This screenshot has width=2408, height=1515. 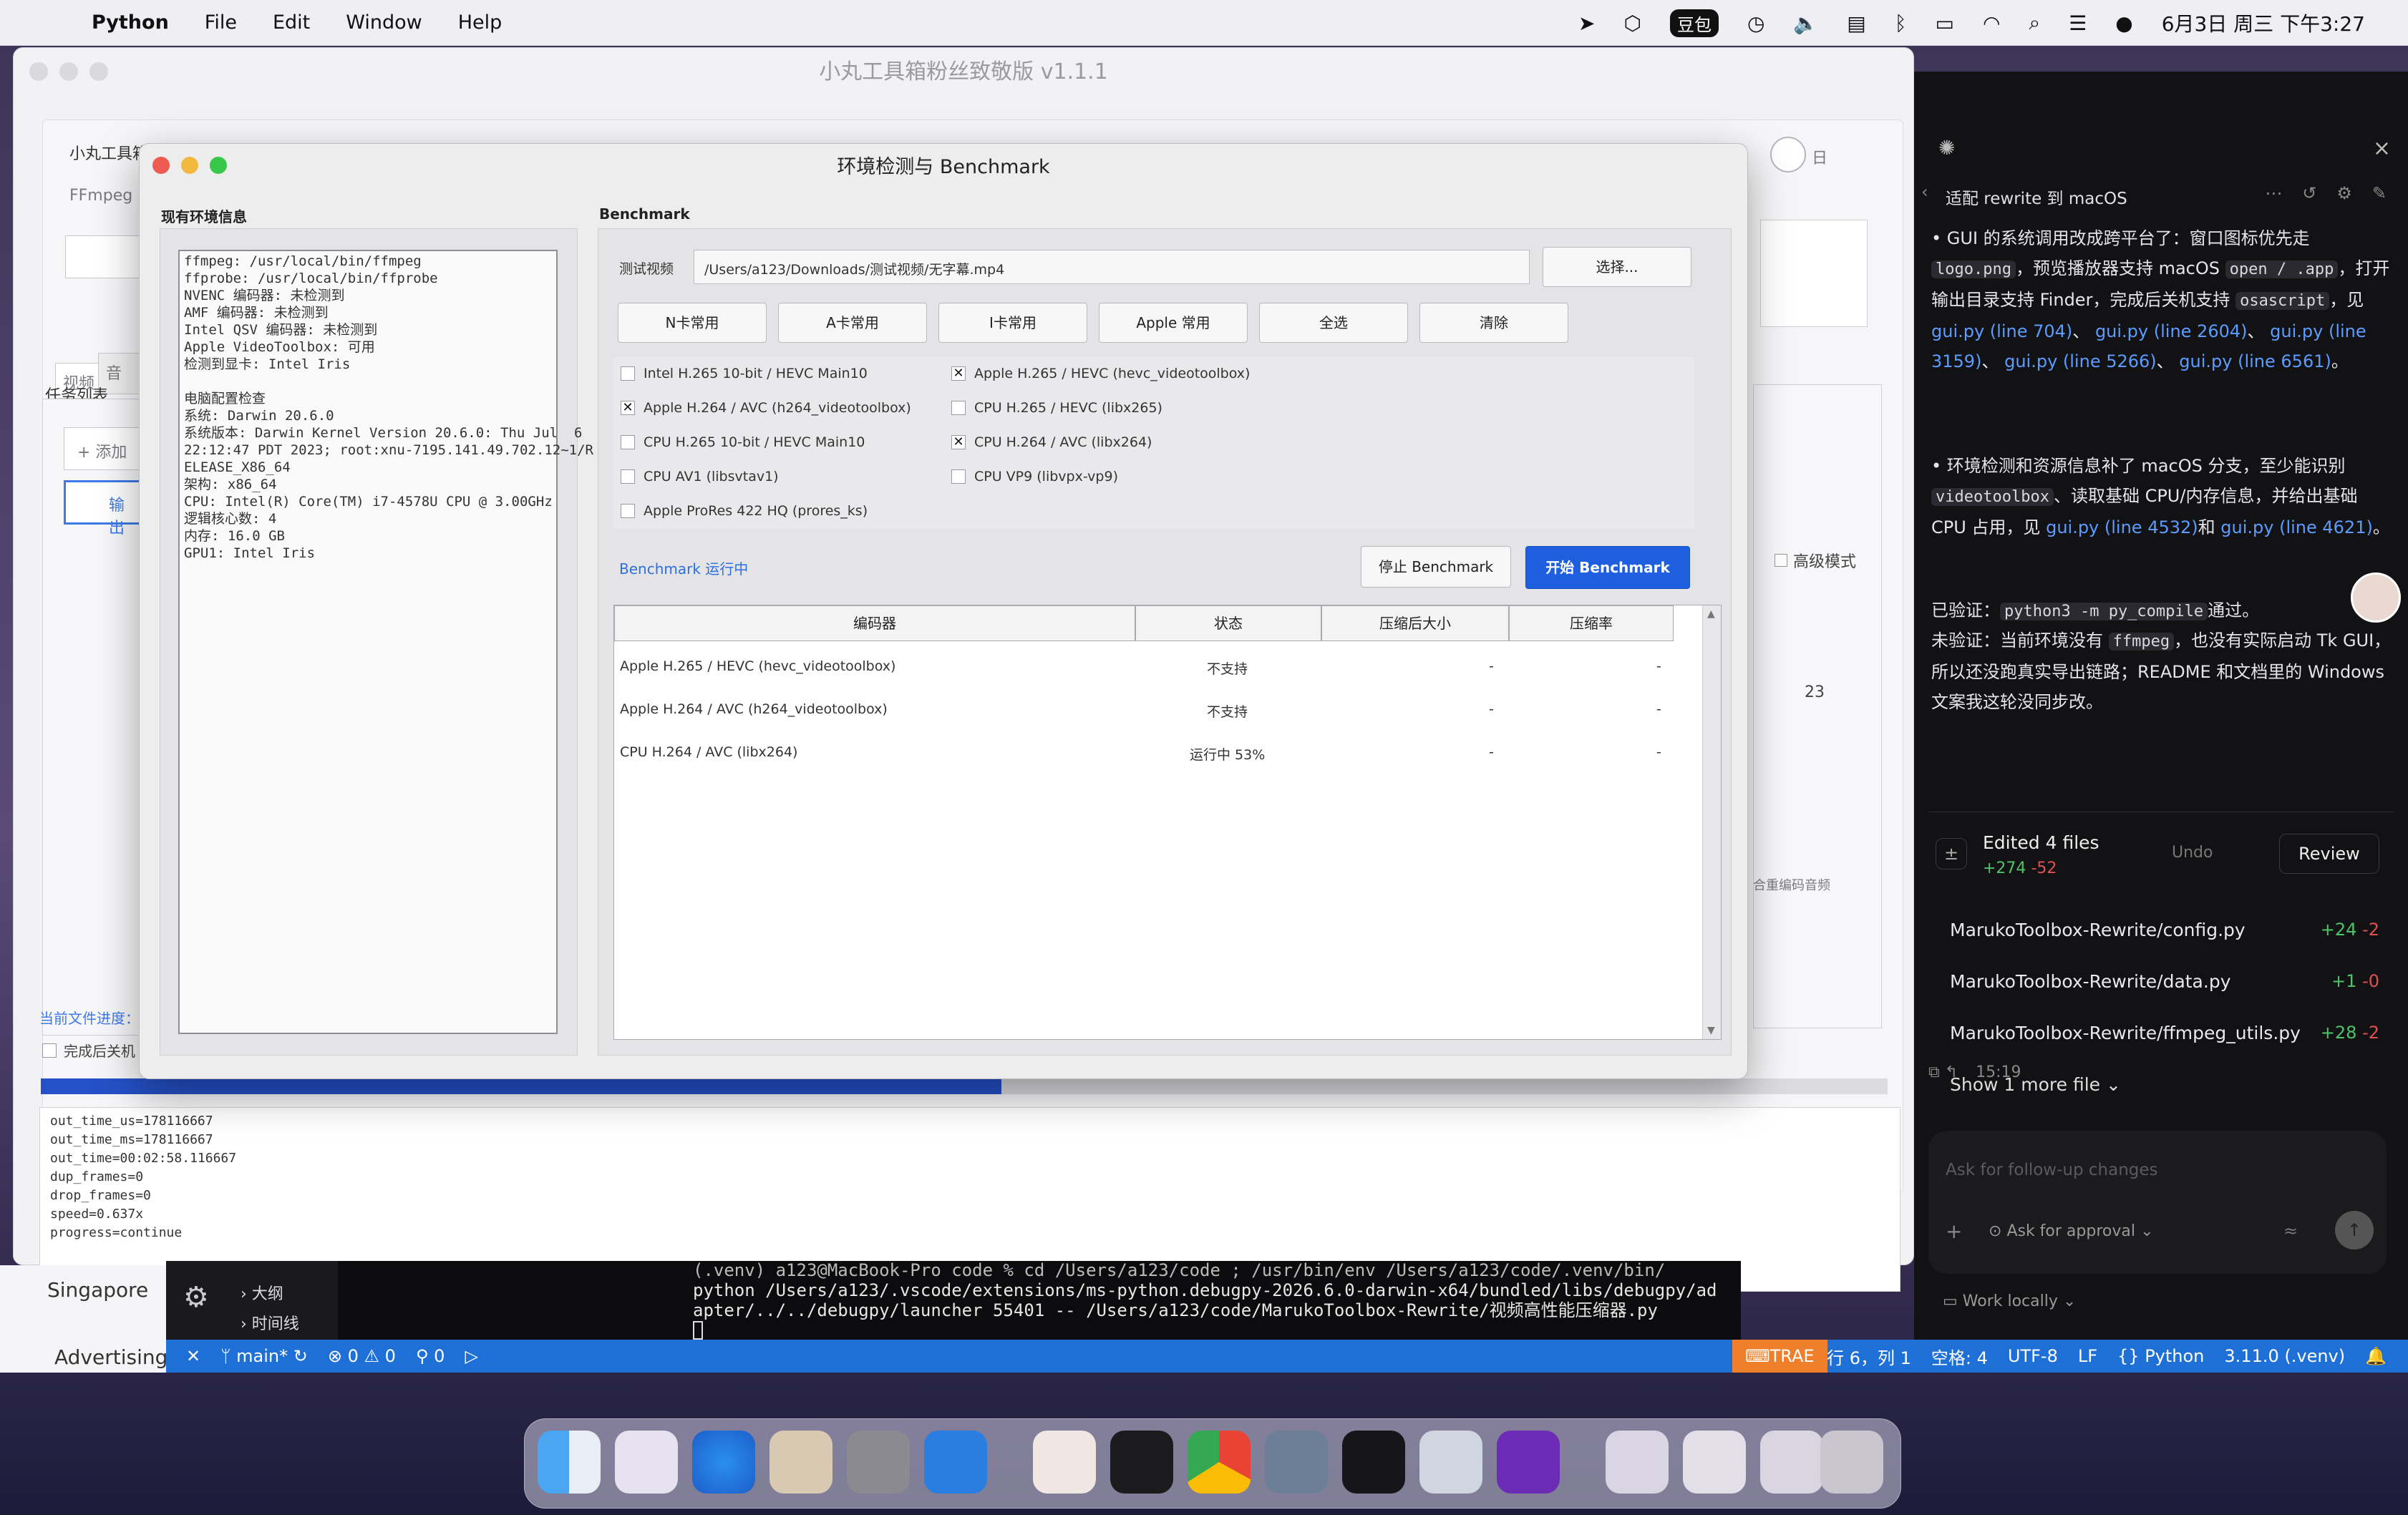 What do you see at coordinates (384, 22) in the screenshot?
I see `menu-window: Window` at bounding box center [384, 22].